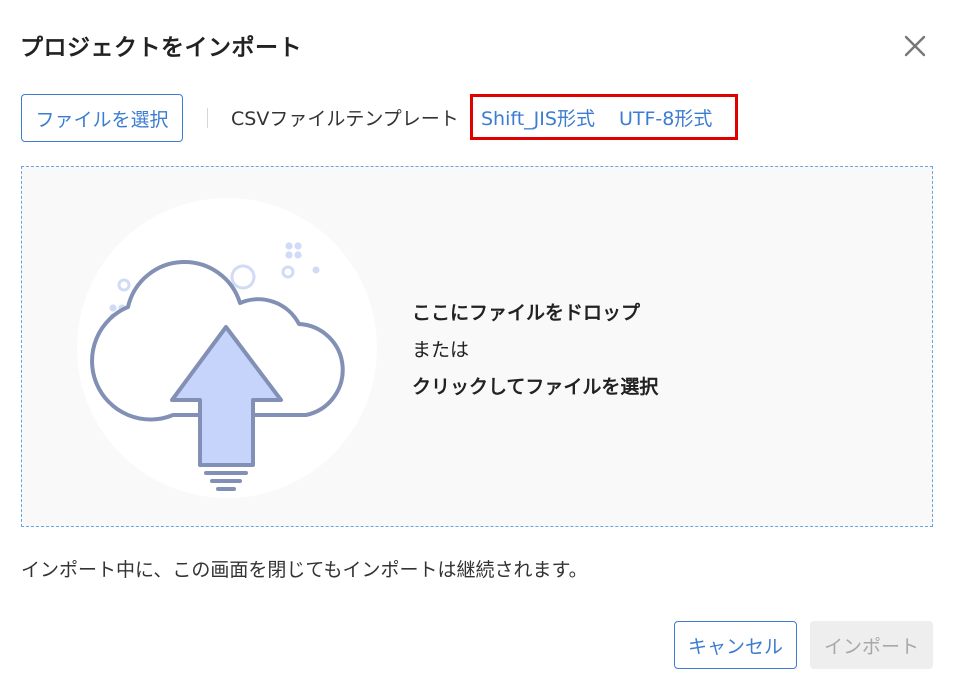  Describe the element at coordinates (207, 118) in the screenshot. I see `toolbar-divider` at that location.